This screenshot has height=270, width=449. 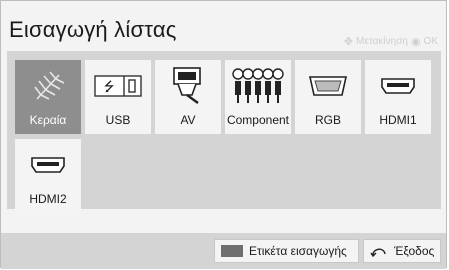 What do you see at coordinates (327, 120) in the screenshot?
I see `input-label: RGB` at bounding box center [327, 120].